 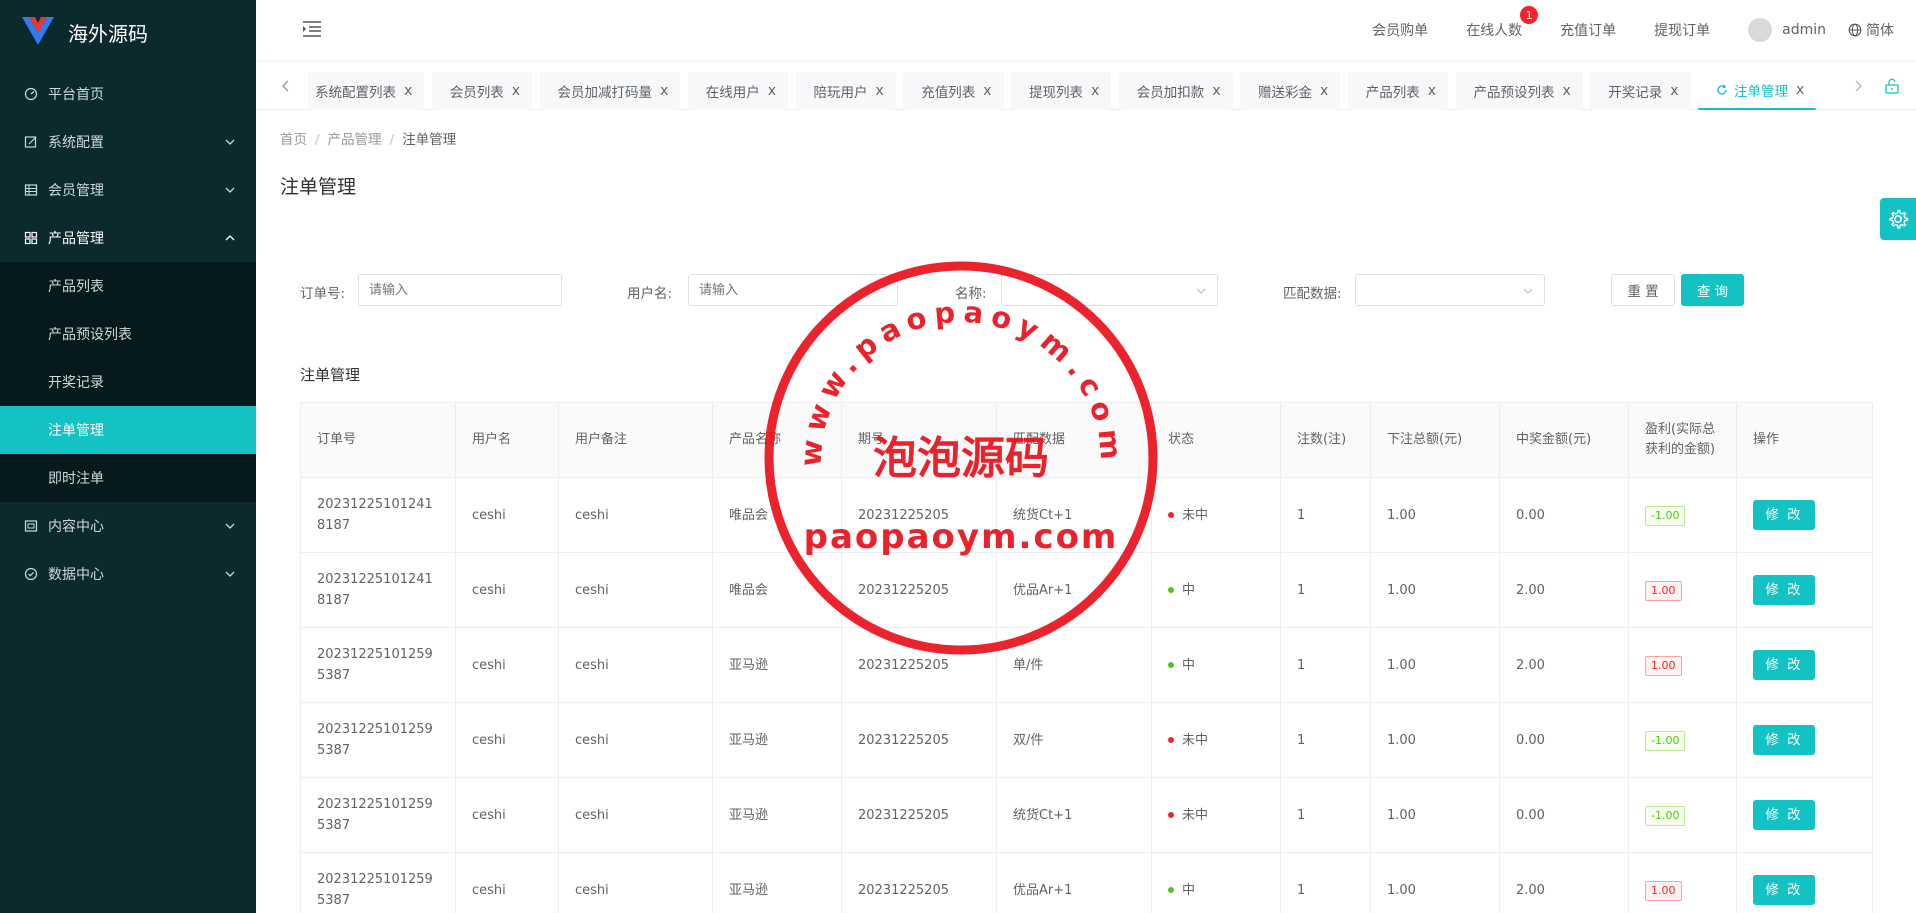 I want to click on sidebar-subitem-product-preset: 产品预设列表, so click(x=128, y=334).